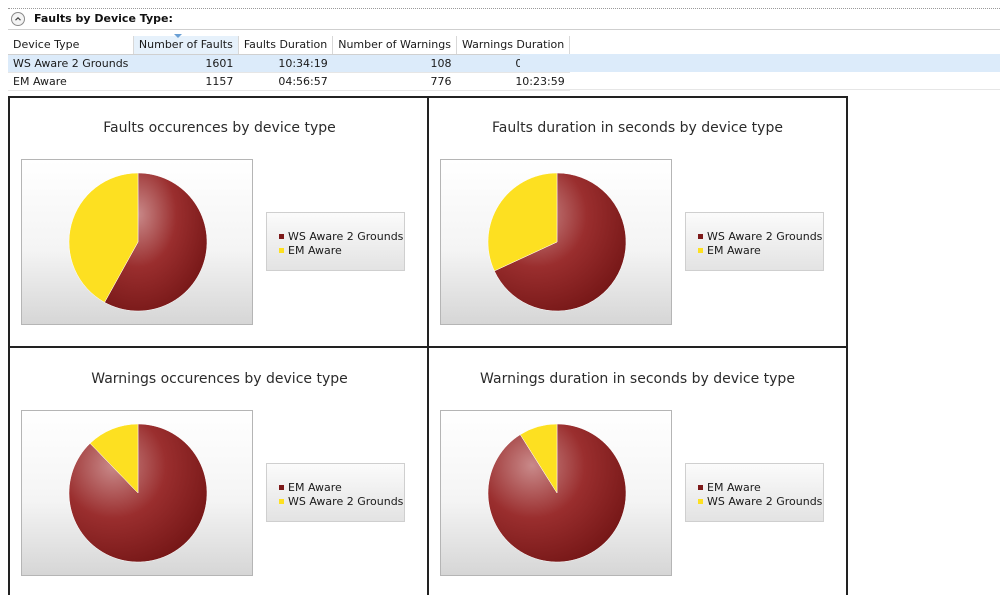  I want to click on sort-descending-icon, so click(177, 36).